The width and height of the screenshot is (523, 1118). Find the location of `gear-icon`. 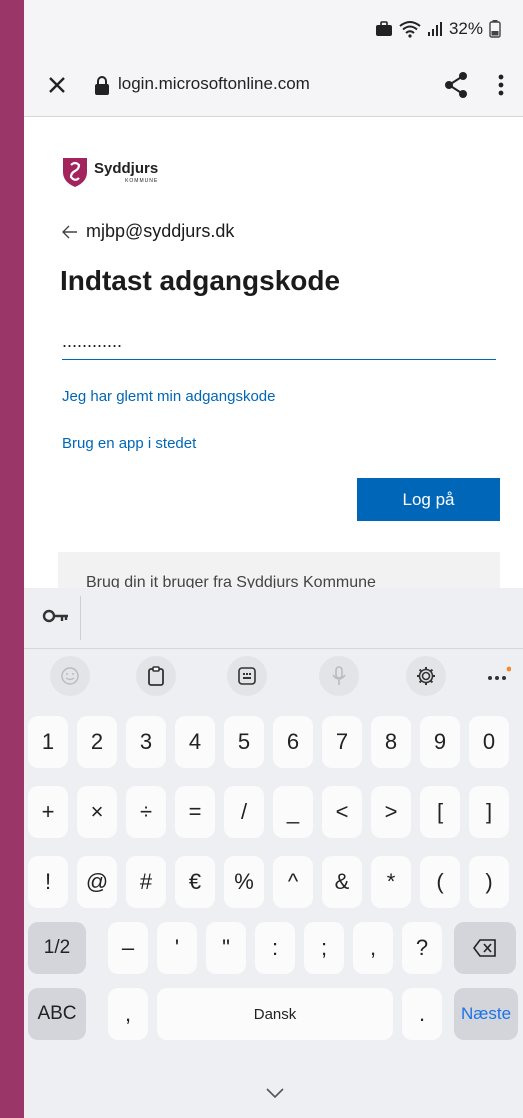

gear-icon is located at coordinates (426, 676).